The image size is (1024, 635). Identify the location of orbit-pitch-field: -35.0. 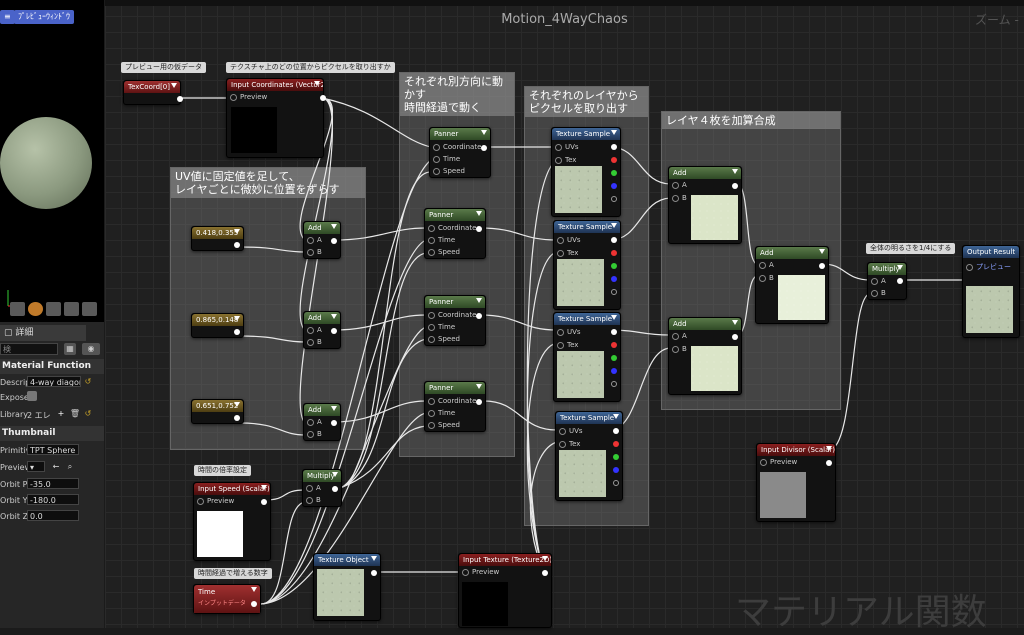
(53, 483).